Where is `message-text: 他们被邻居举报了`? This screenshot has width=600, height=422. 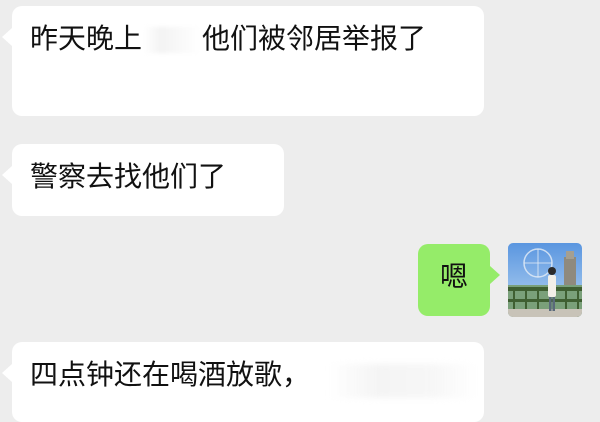 message-text: 他们被邻居举报了 is located at coordinates (314, 38).